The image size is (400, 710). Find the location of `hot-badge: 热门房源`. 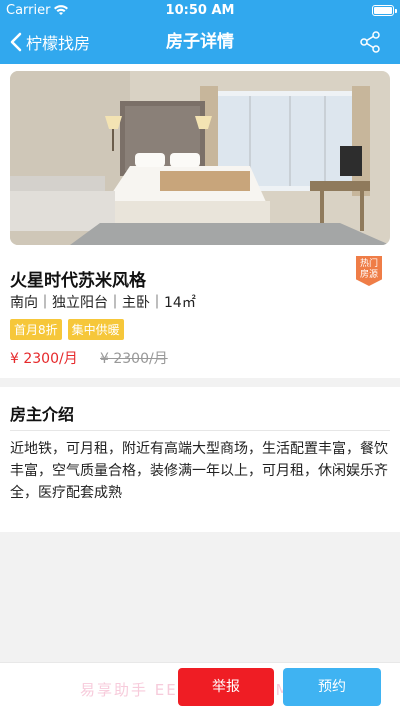

hot-badge: 热门房源 is located at coordinates (369, 271).